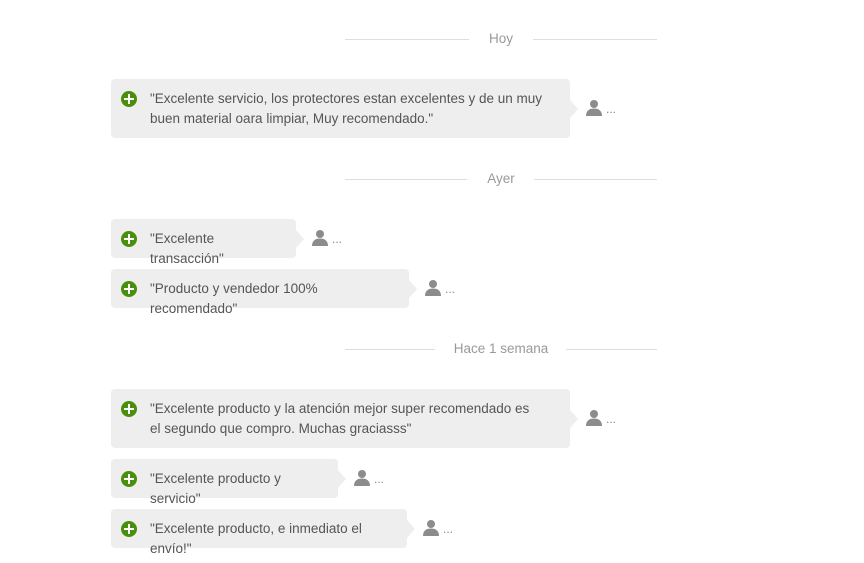 This screenshot has width=864, height=563. Describe the element at coordinates (234, 298) in the screenshot. I see `review-text: "Producto y vendedor 100% recomendado"` at that location.